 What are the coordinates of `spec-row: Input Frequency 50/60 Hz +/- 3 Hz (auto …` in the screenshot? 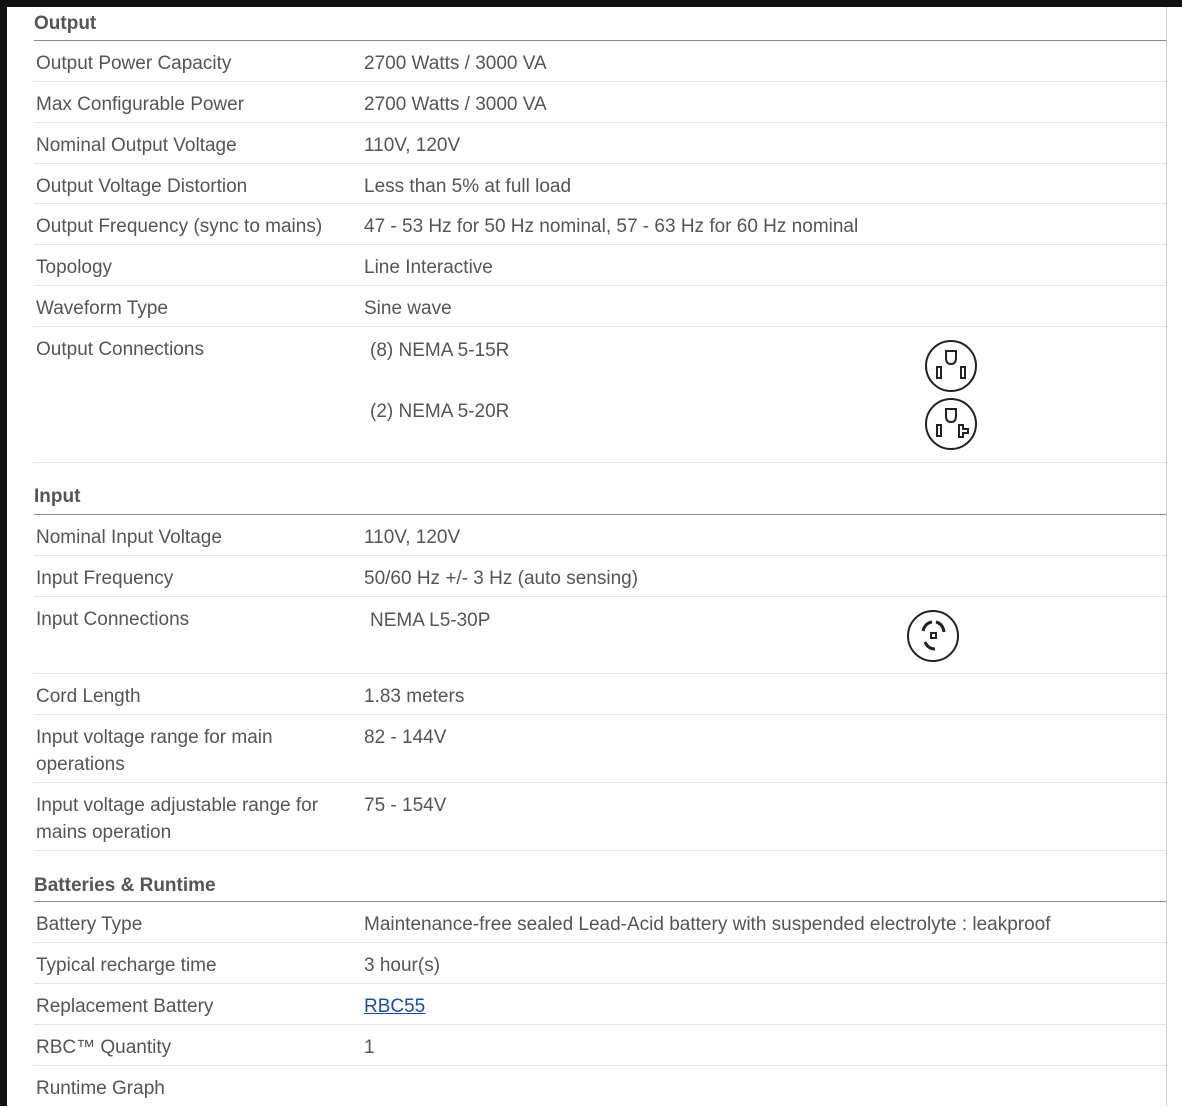 It's located at (600, 576).